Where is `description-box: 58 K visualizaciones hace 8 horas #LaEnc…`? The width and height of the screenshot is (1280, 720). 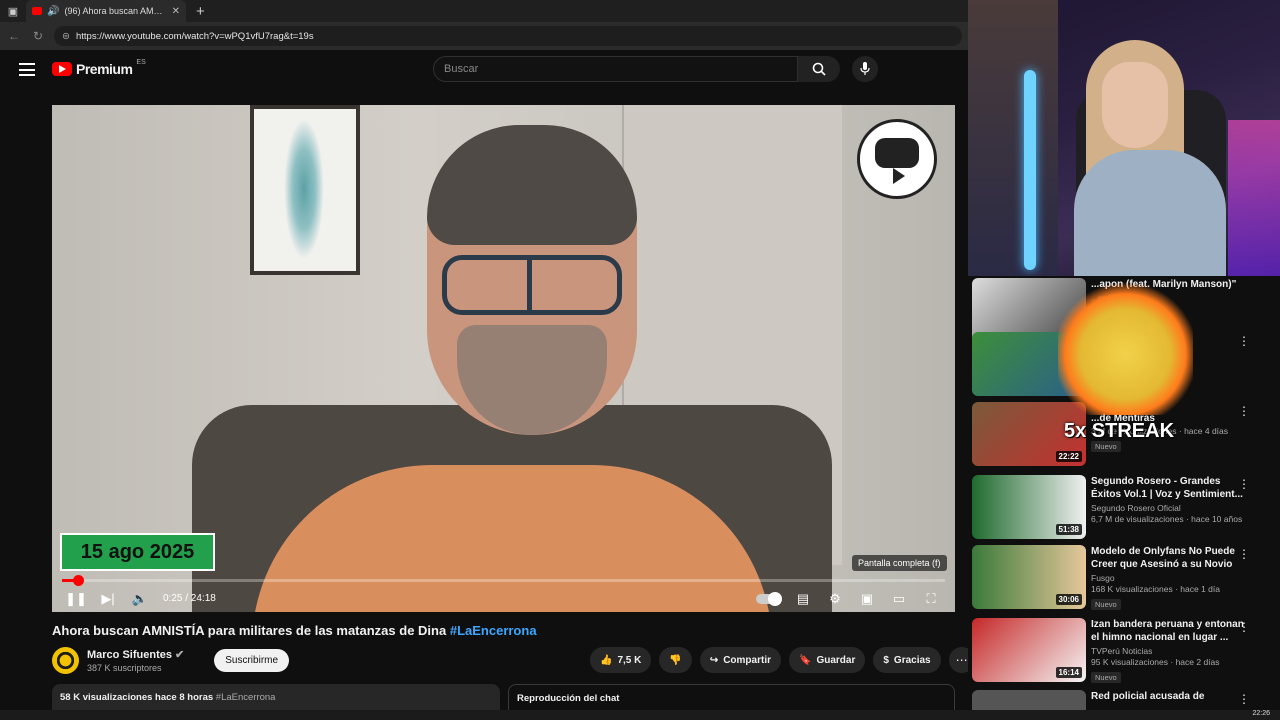 description-box: 58 K visualizaciones hace 8 horas #LaEnc… is located at coordinates (276, 697).